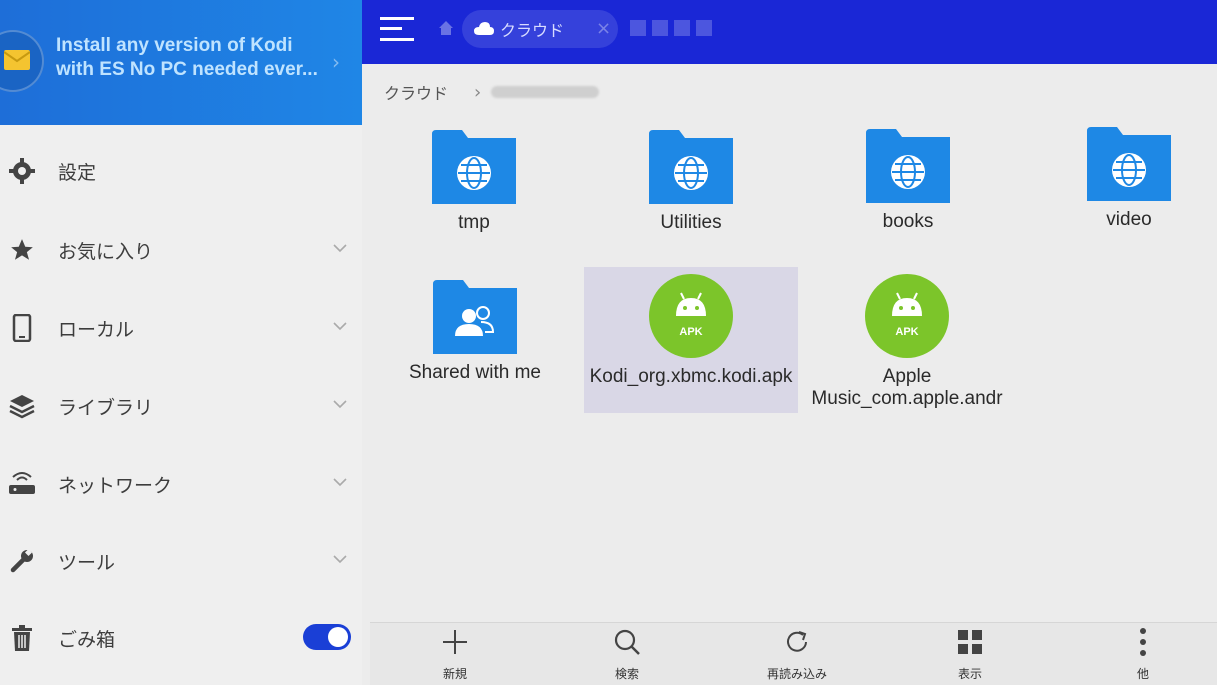 The width and height of the screenshot is (1217, 685). Describe the element at coordinates (789, 32) in the screenshot. I see `top-app-bar: クラウド ×` at that location.